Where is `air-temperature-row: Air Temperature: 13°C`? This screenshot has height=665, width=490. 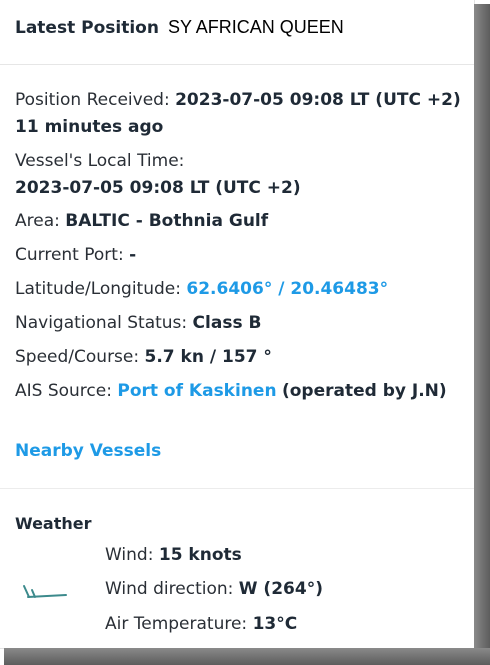
air-temperature-row: Air Temperature: 13°C is located at coordinates (201, 624).